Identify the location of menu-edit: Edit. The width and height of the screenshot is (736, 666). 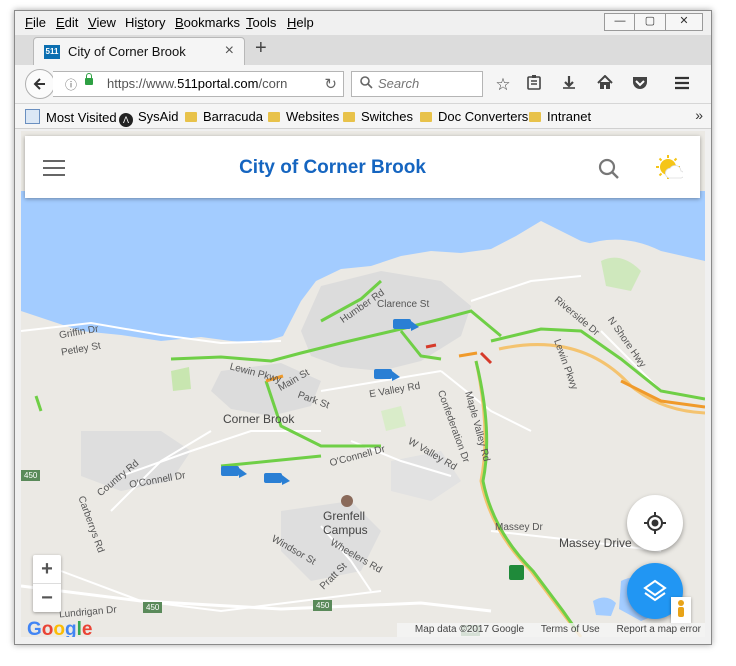
(67, 22).